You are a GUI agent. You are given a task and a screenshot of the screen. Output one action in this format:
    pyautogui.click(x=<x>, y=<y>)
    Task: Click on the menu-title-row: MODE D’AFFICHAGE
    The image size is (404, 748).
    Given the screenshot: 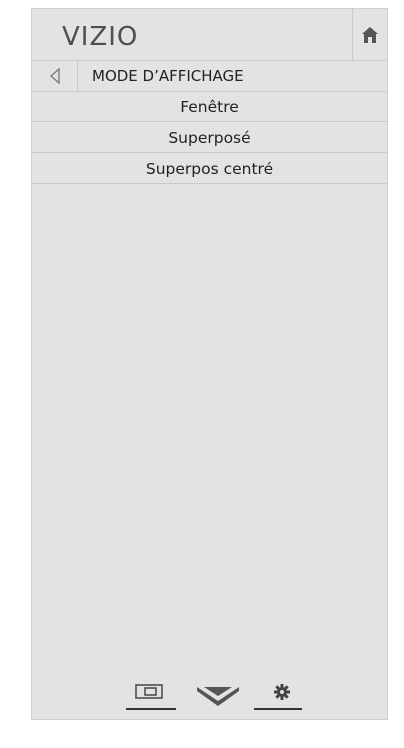 What is the action you would take?
    pyautogui.click(x=209, y=76)
    